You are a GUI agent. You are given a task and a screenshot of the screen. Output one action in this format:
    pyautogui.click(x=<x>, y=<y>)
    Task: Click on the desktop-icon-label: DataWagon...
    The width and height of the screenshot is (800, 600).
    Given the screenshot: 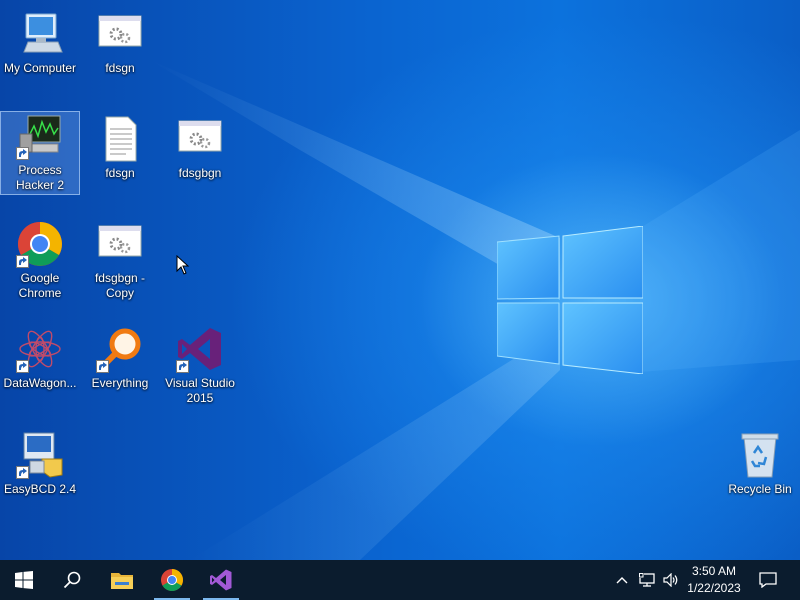 What is the action you would take?
    pyautogui.click(x=40, y=383)
    